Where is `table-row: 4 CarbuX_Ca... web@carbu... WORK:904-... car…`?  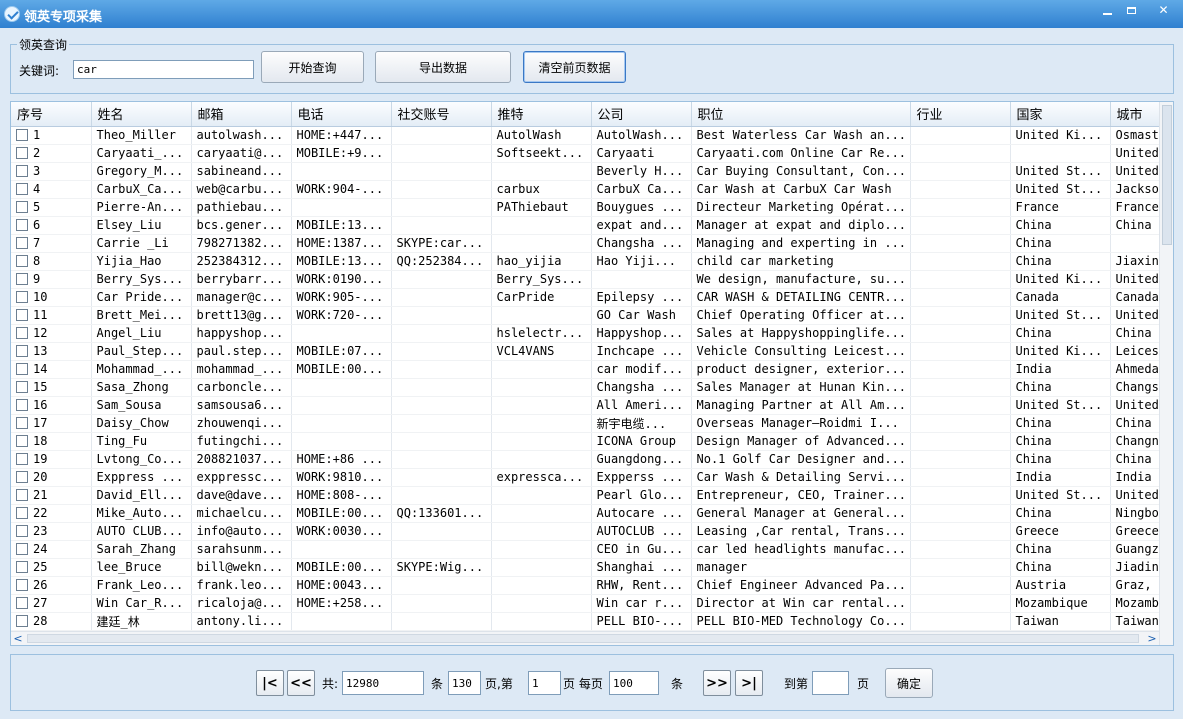 table-row: 4 CarbuX_Ca... web@carbu... WORK:904-... car… is located at coordinates (586, 189).